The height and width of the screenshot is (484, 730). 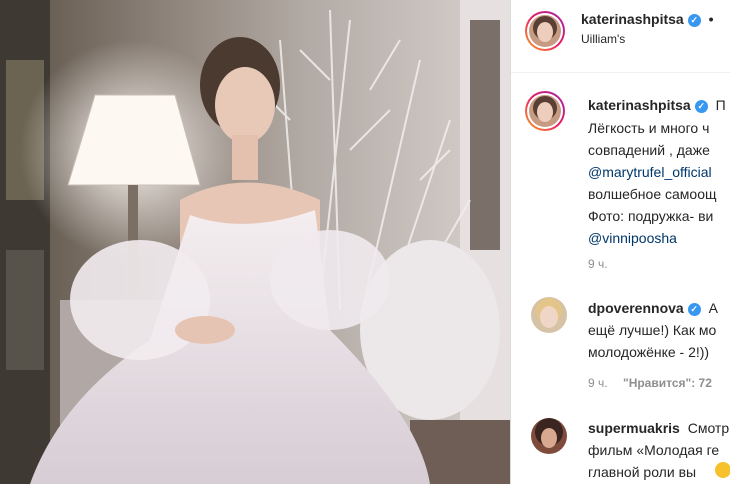 I want to click on author-avatar, so click(x=545, y=31).